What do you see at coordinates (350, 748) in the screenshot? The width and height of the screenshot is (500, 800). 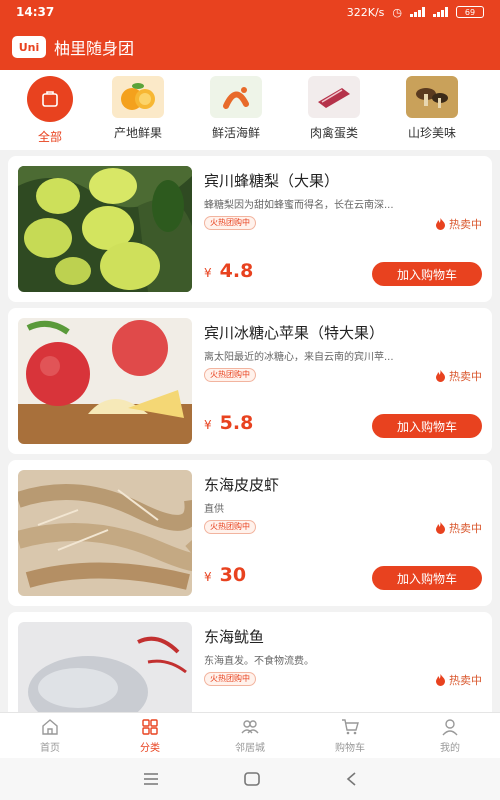 I see `tab-label: 购物车` at bounding box center [350, 748].